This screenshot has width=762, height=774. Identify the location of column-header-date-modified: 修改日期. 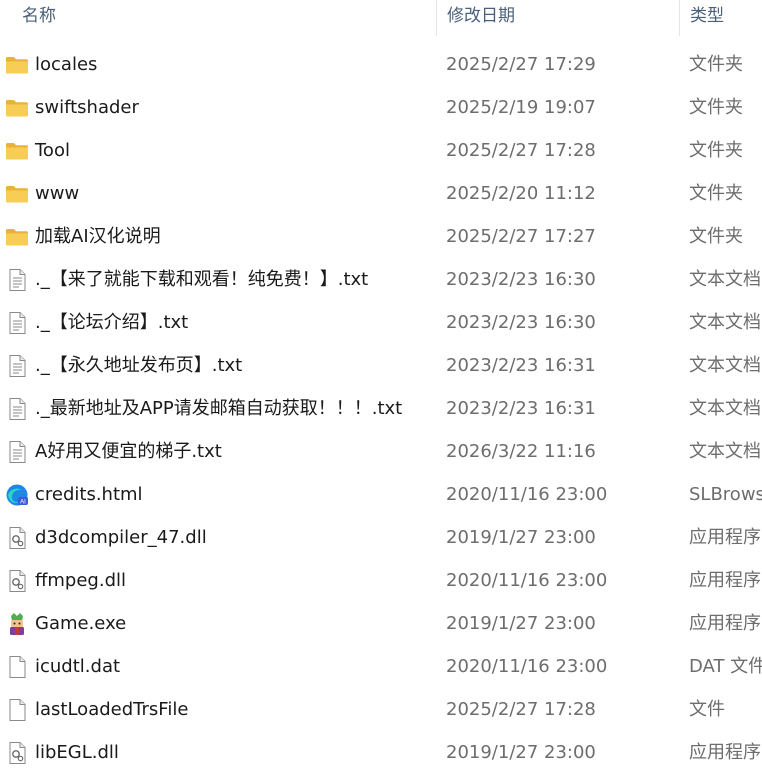
(557, 18).